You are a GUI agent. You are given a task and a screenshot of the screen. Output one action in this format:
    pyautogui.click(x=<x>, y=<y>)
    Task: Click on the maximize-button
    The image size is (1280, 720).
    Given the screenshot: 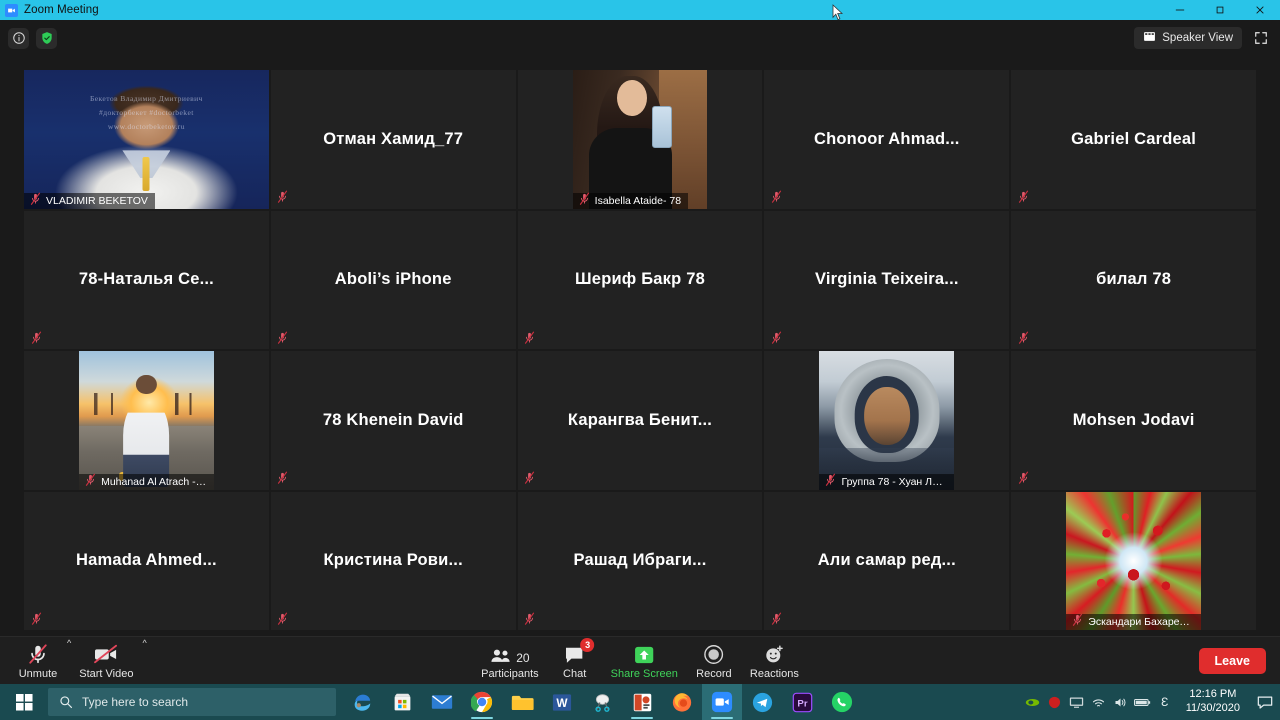 What is the action you would take?
    pyautogui.click(x=1220, y=10)
    